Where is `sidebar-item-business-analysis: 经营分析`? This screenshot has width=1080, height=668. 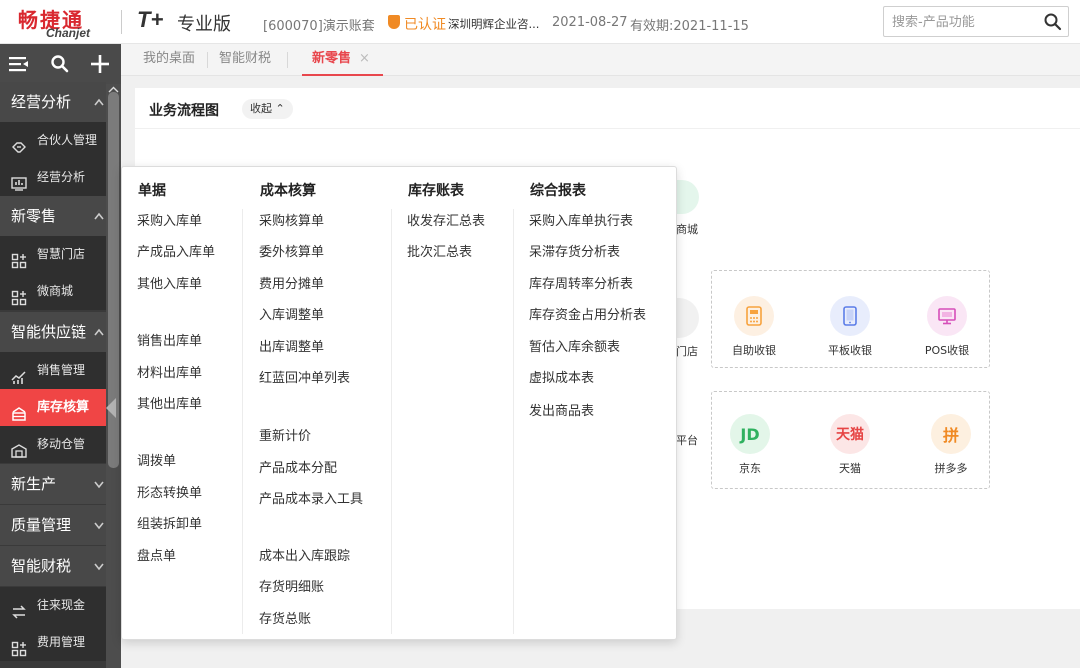 sidebar-item-business-analysis: 经营分析 is located at coordinates (53, 177).